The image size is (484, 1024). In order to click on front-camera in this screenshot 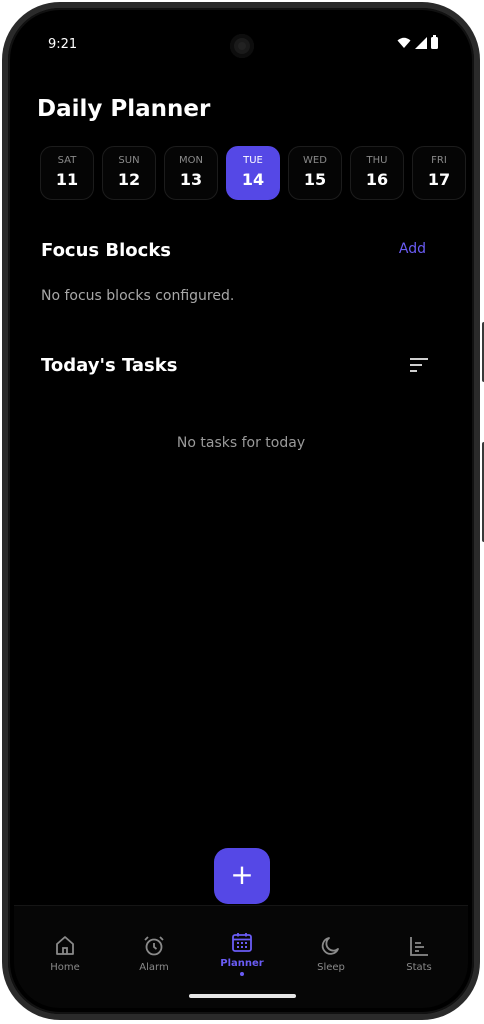, I will do `click(242, 46)`.